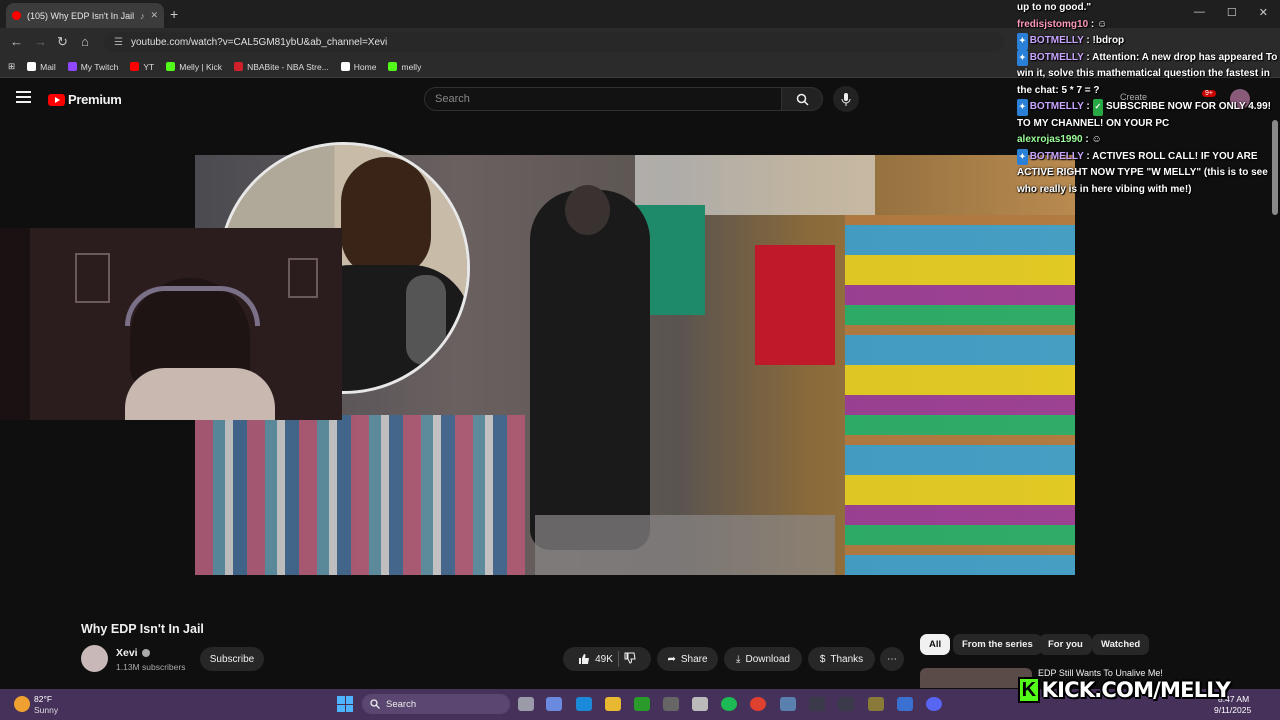 The width and height of the screenshot is (1280, 720). Describe the element at coordinates (43, 699) in the screenshot. I see `weather-temperature: 82°F` at that location.